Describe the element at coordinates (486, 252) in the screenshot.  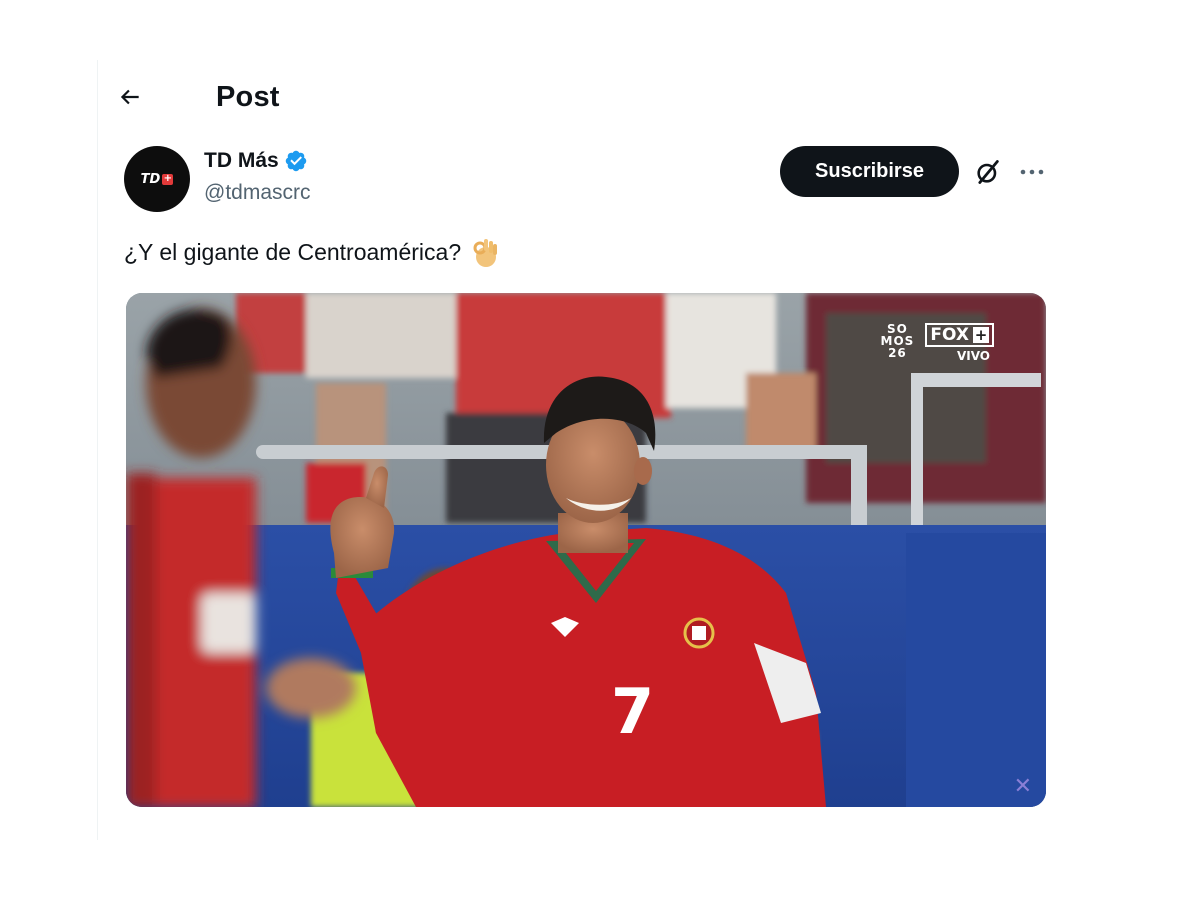
I see `ok-hand-emoji-icon` at that location.